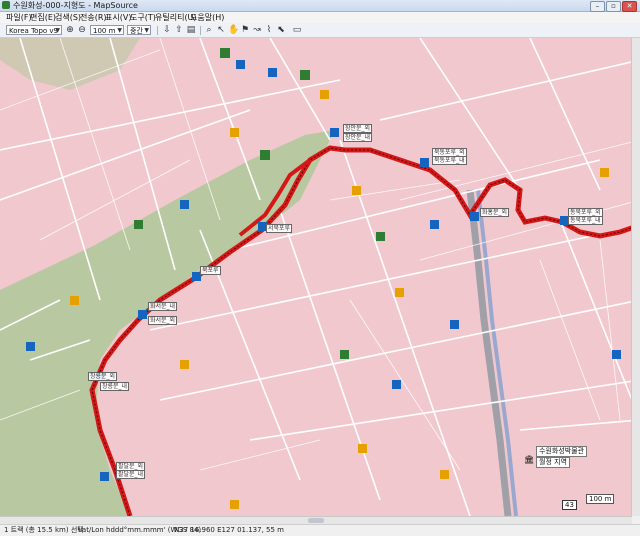 The height and width of the screenshot is (536, 640). I want to click on track-label: 창룡문_외, so click(103, 376).